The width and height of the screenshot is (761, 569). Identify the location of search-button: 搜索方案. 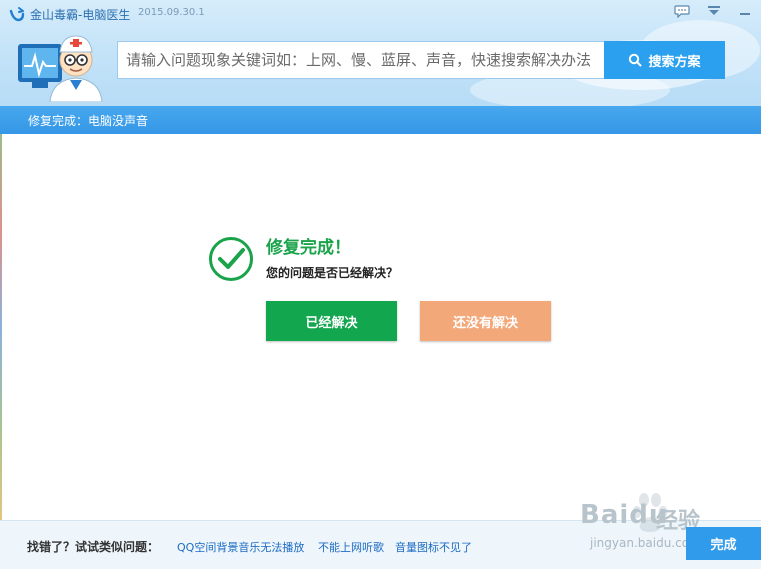
(664, 60).